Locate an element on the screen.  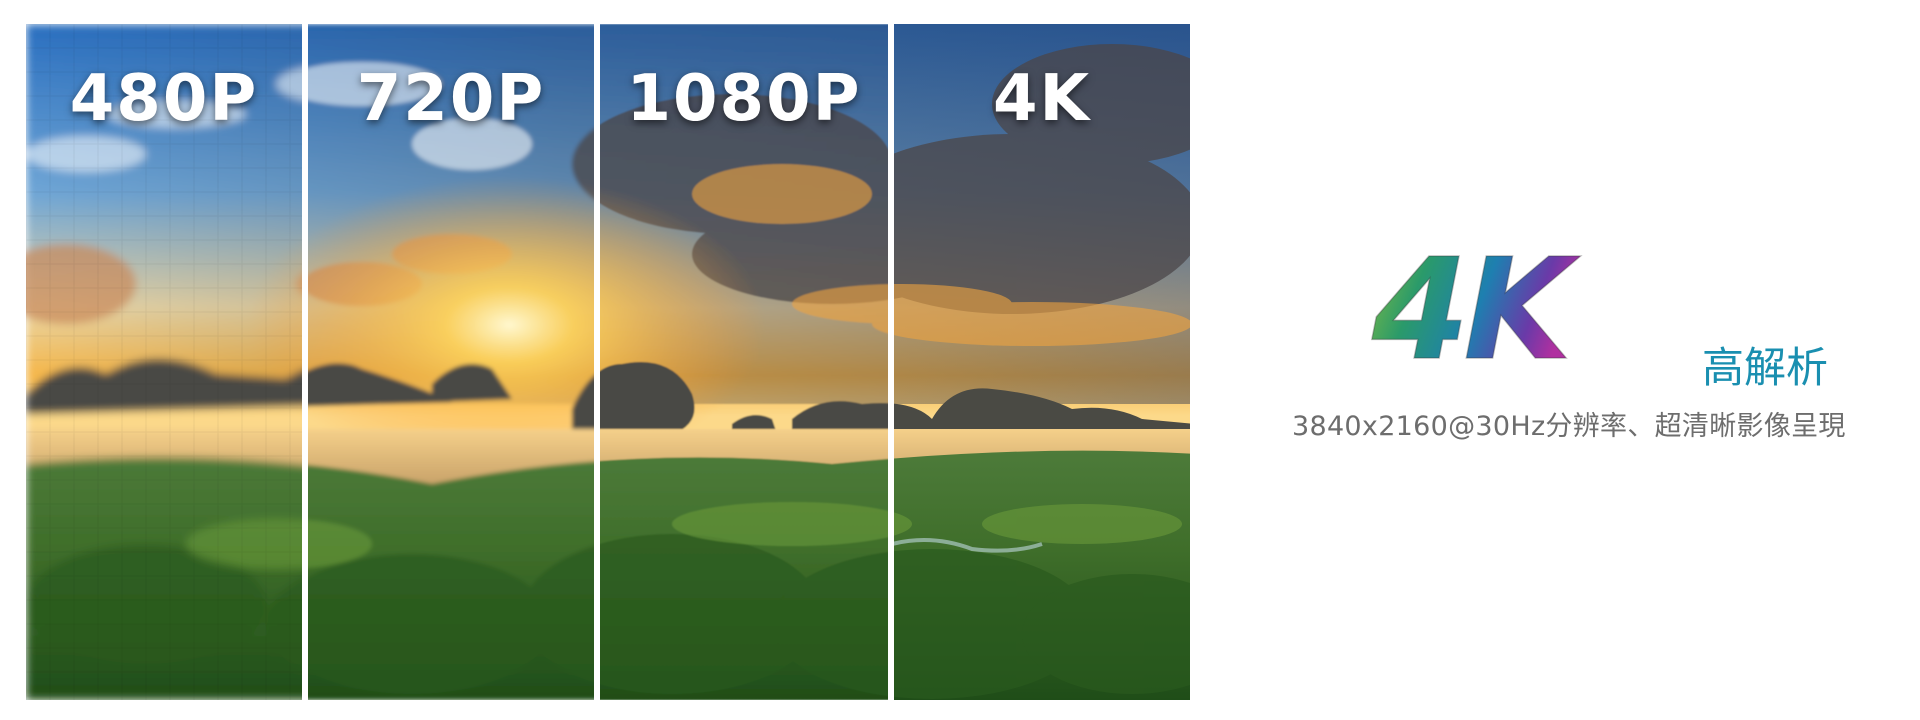
panel-4k: 4K is located at coordinates (1042, 362).